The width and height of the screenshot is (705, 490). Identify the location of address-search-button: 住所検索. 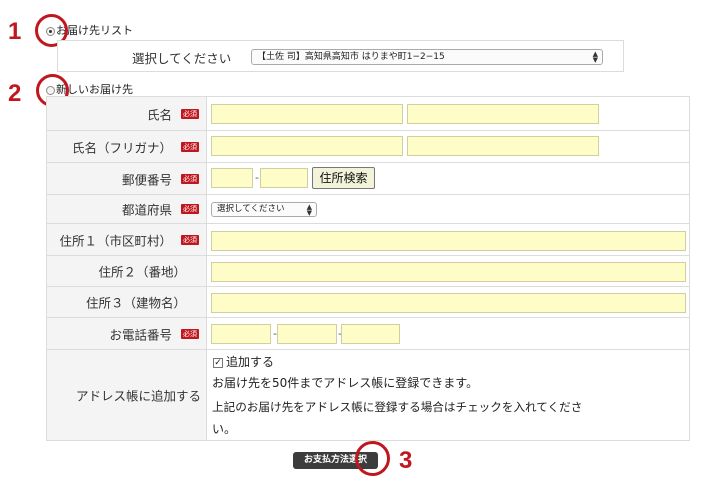
(343, 178).